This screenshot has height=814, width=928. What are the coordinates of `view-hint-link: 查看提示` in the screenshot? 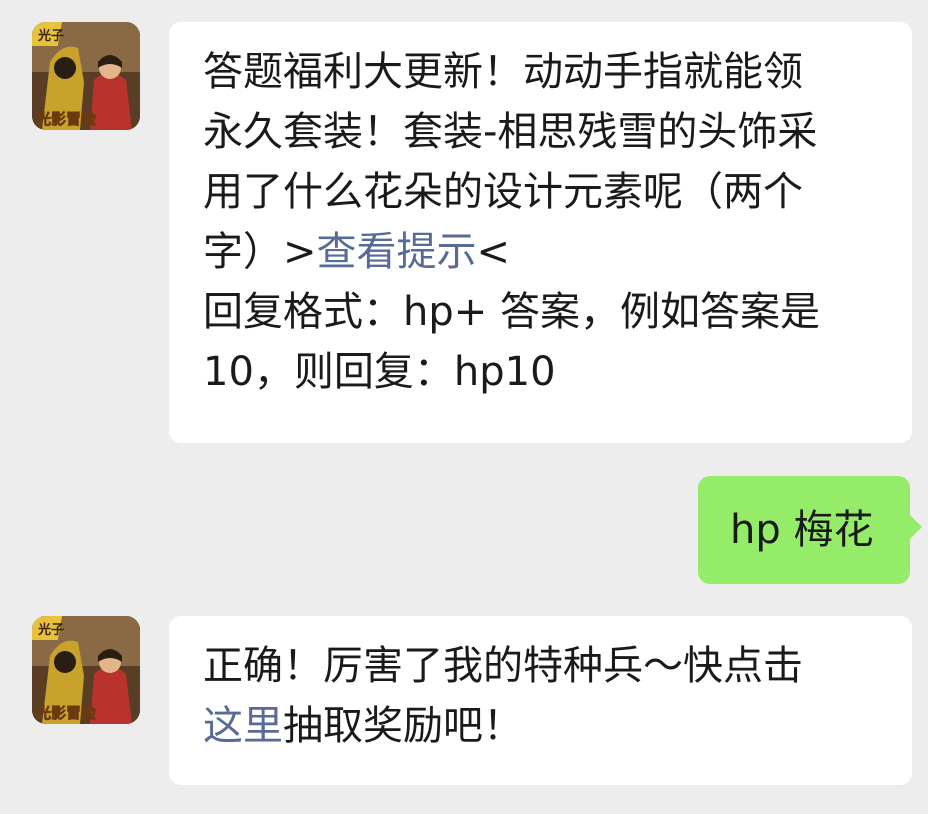 It's located at (397, 252).